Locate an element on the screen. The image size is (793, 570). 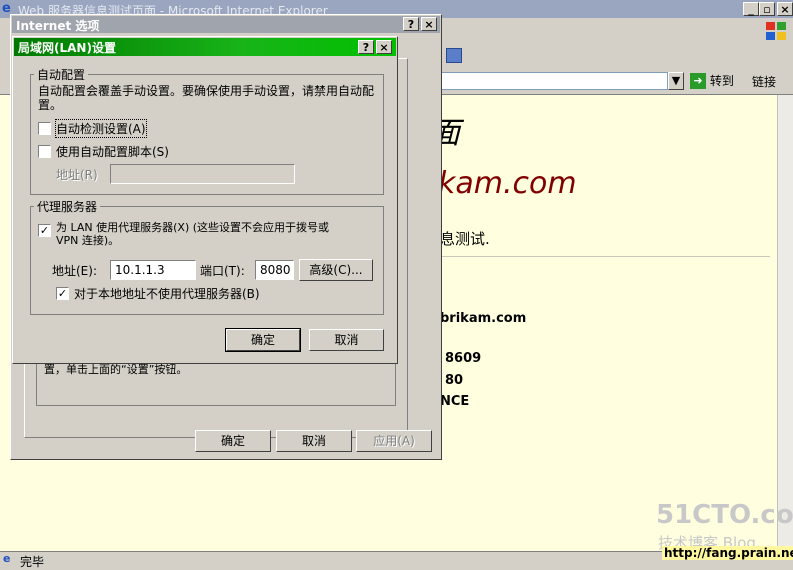
go-arrow-icon: ➜ is located at coordinates (698, 80).